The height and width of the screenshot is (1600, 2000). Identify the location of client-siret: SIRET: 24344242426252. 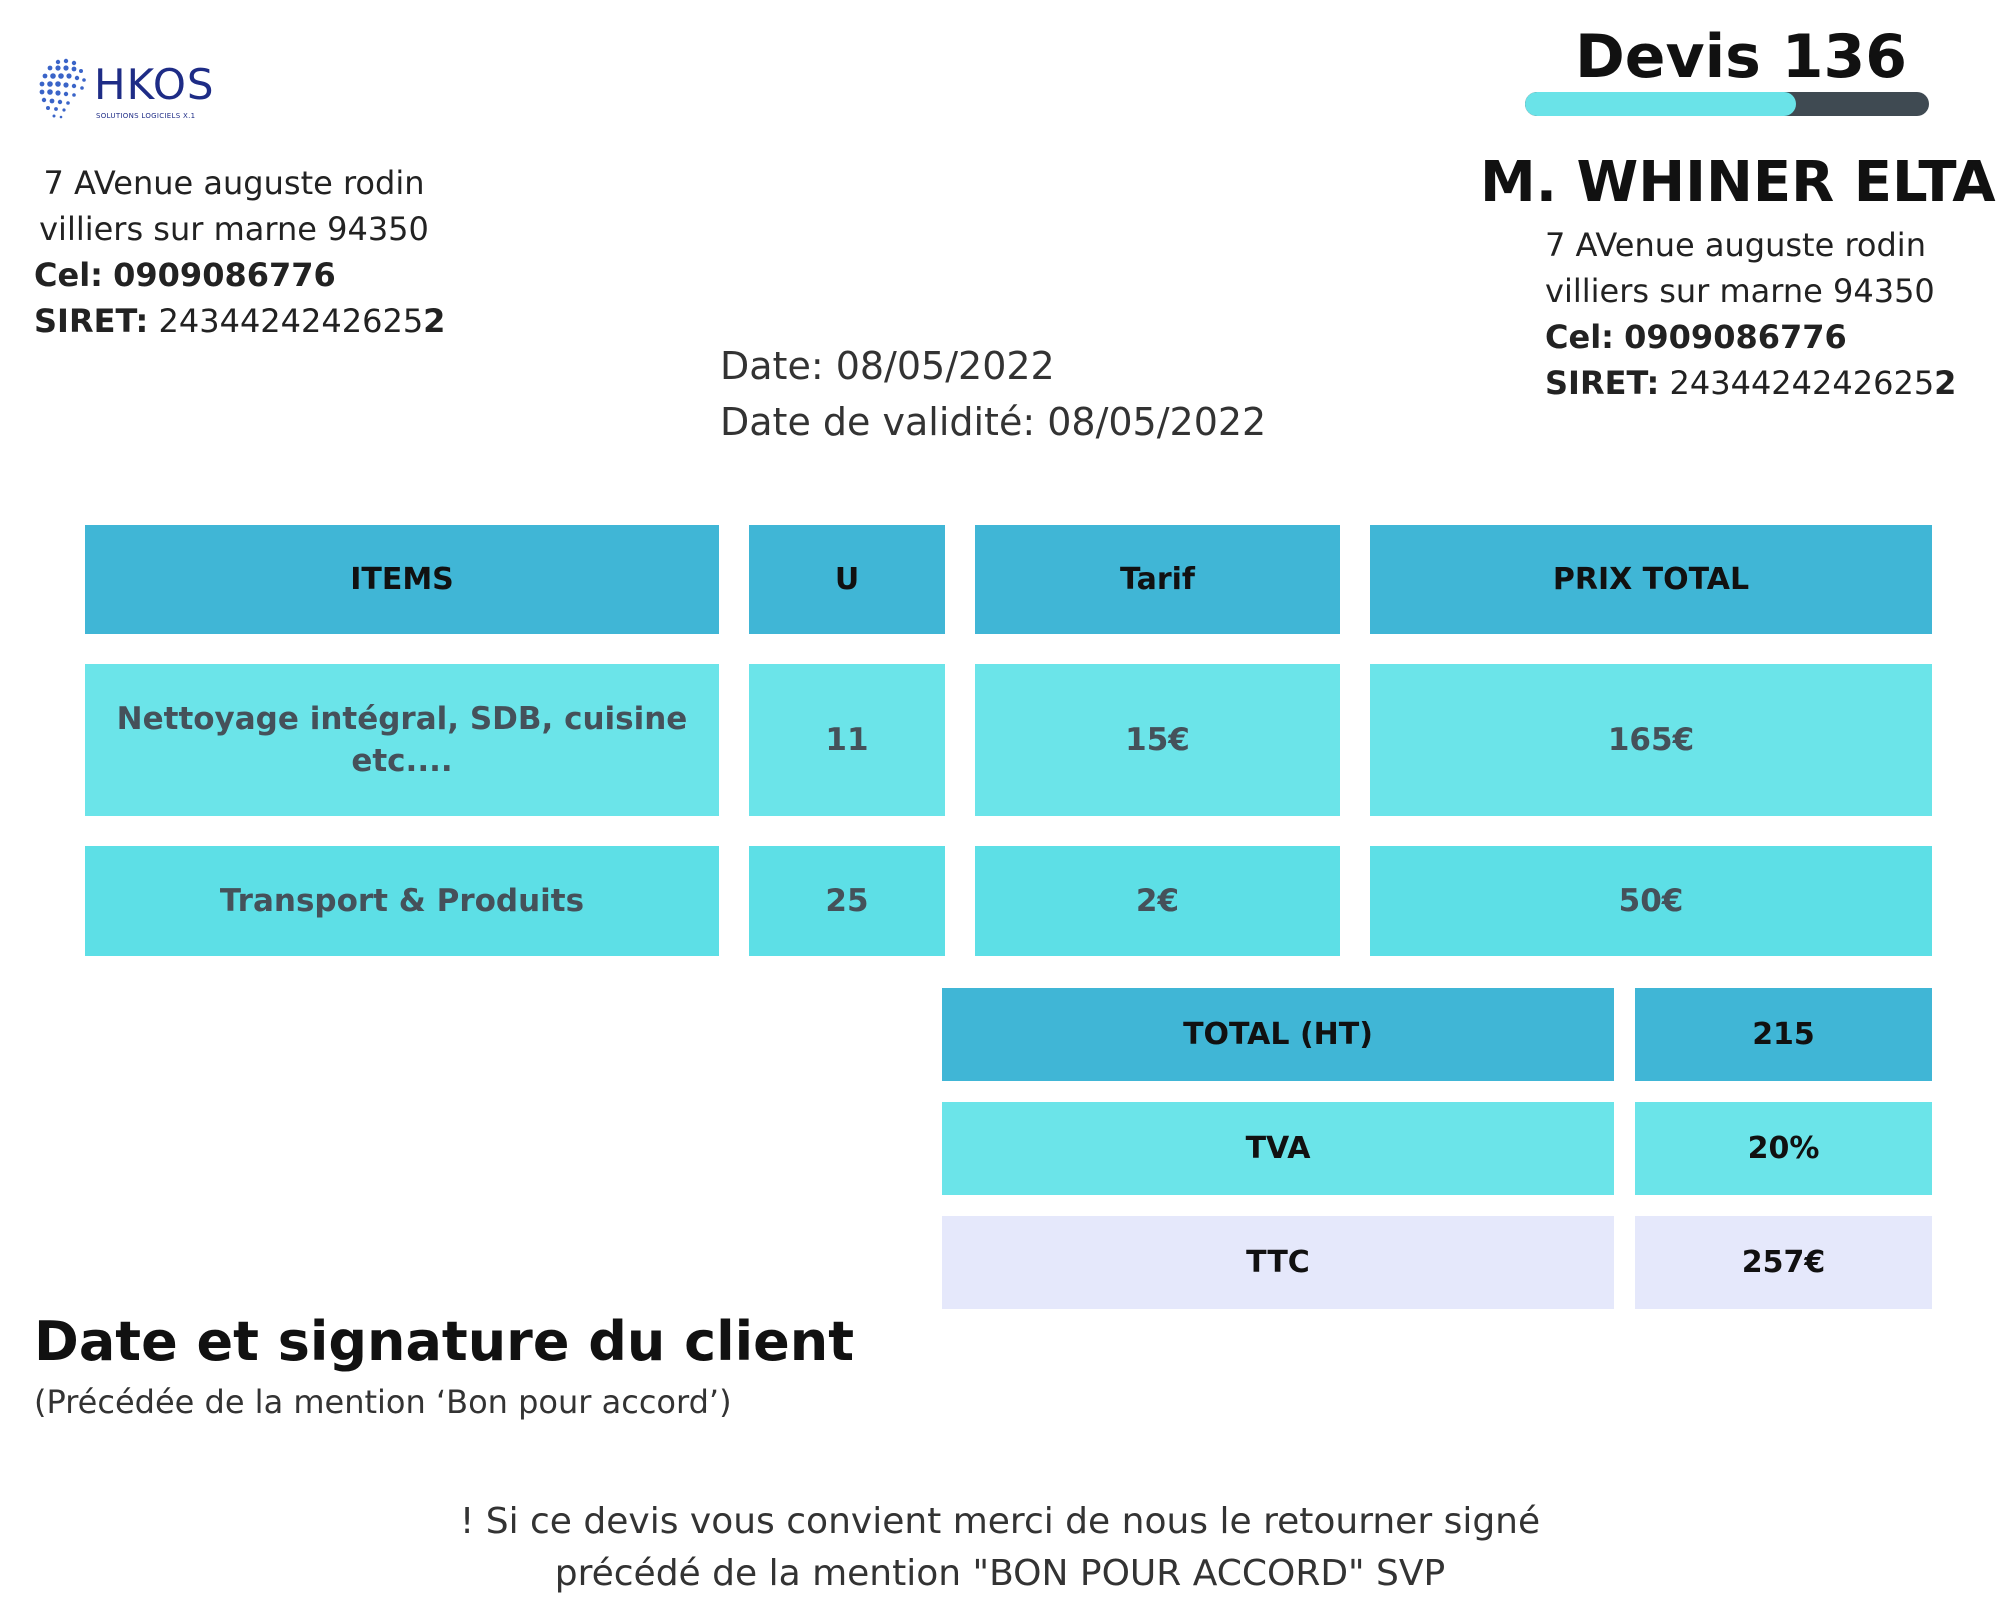
(1750, 383).